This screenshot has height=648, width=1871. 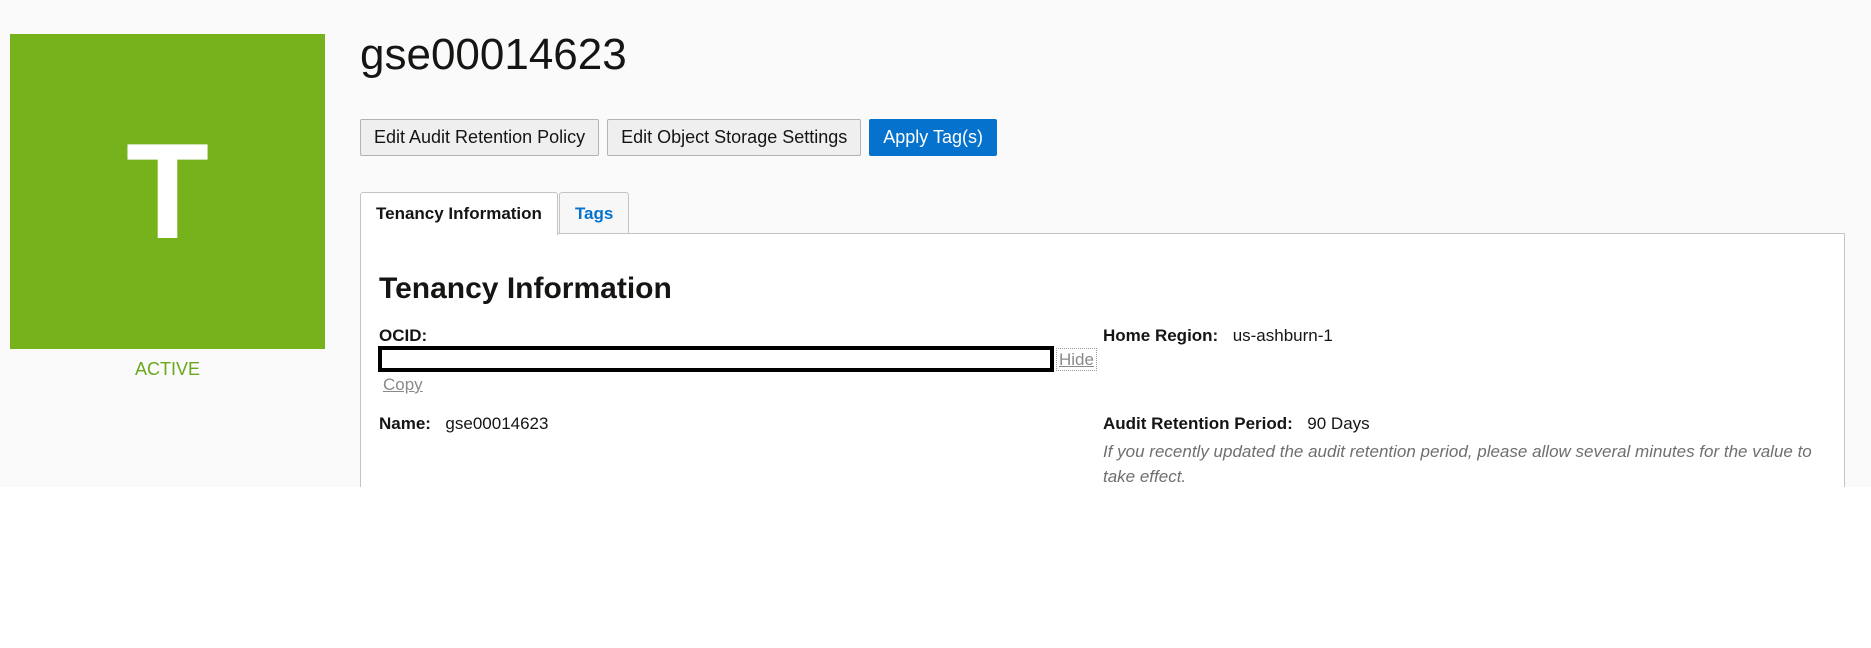 I want to click on ocid-value-field, so click(x=716, y=359).